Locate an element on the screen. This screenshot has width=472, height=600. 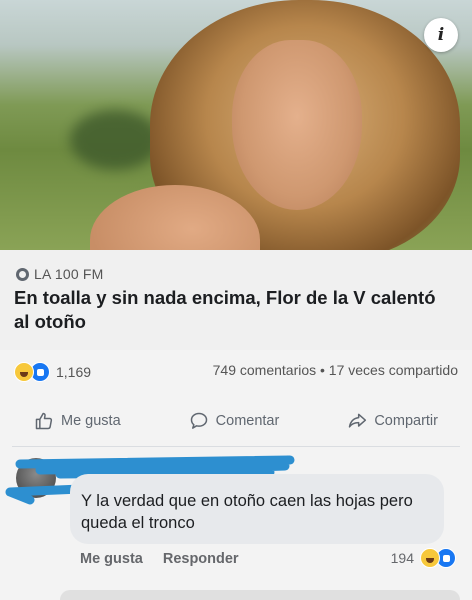
post-action-bar: Me gusta Comentar Compartir is located at coordinates (236, 421).